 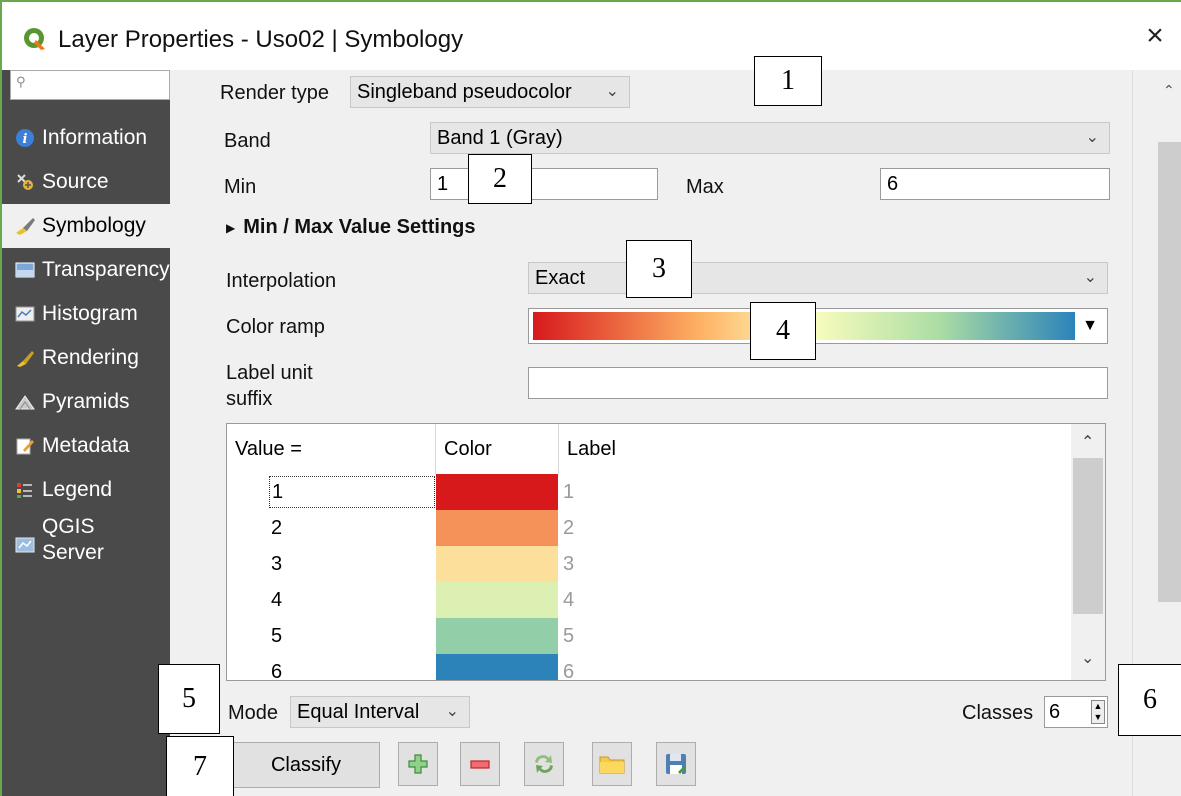 I want to click on label-cell: 5, so click(x=568, y=636).